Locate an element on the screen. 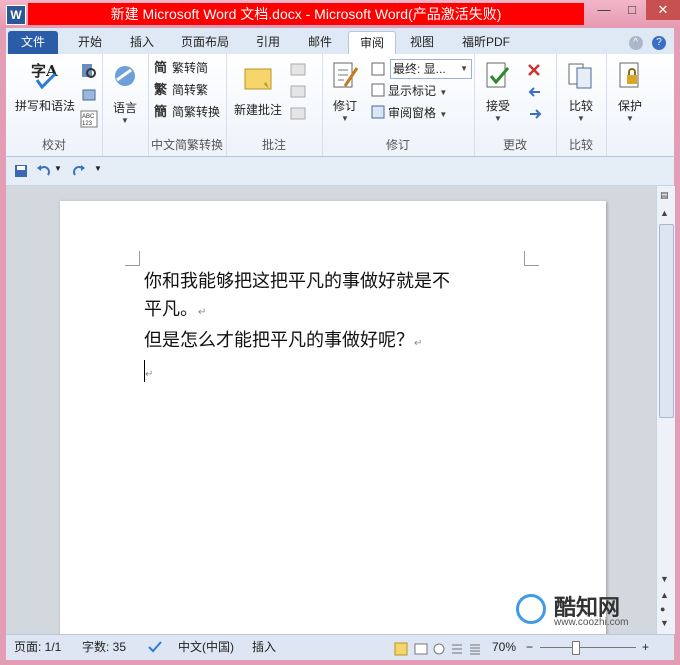 The width and height of the screenshot is (680, 665). tab-file: 文件 is located at coordinates (33, 42).